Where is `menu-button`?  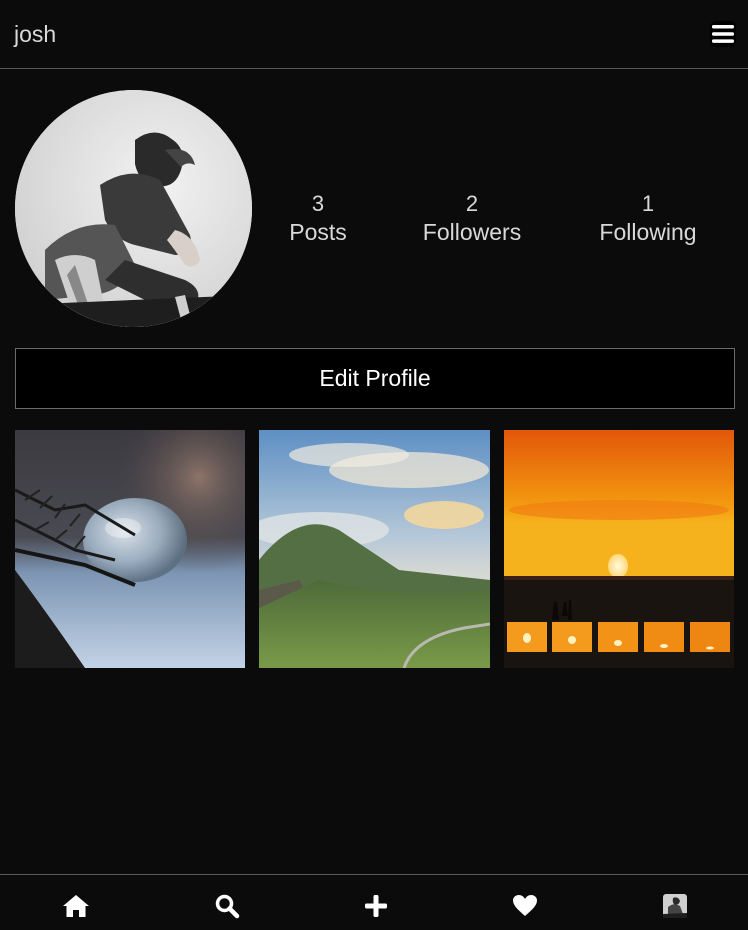 menu-button is located at coordinates (723, 34).